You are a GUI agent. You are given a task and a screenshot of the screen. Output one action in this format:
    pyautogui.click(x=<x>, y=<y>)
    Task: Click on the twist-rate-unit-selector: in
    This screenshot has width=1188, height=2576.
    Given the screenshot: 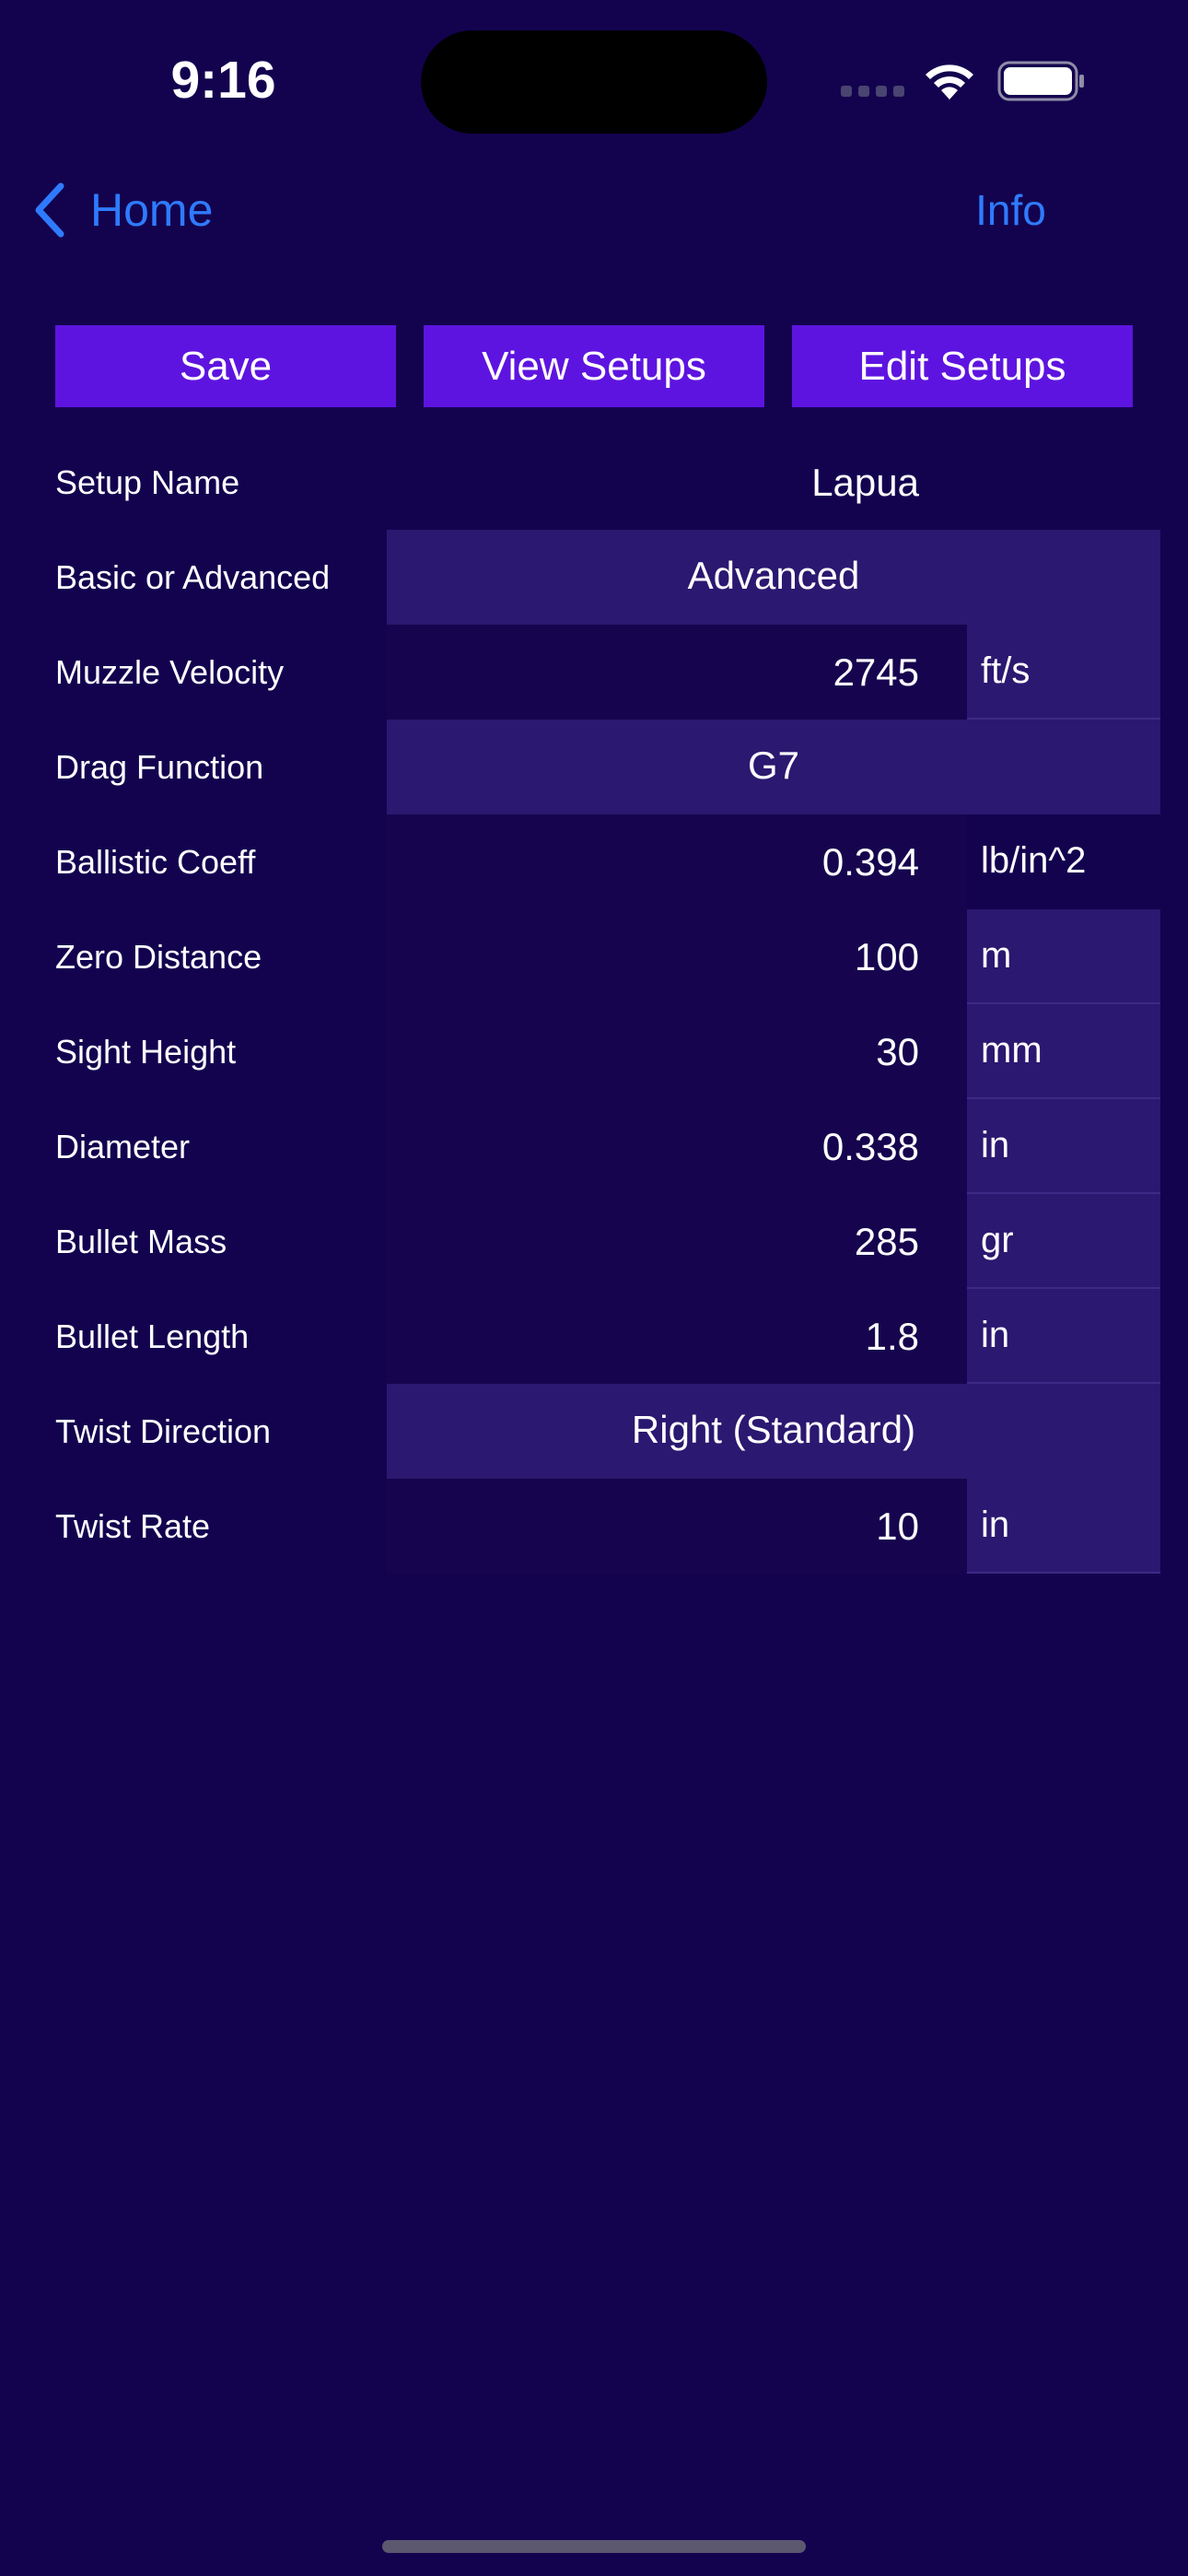 What is the action you would take?
    pyautogui.click(x=1063, y=1526)
    